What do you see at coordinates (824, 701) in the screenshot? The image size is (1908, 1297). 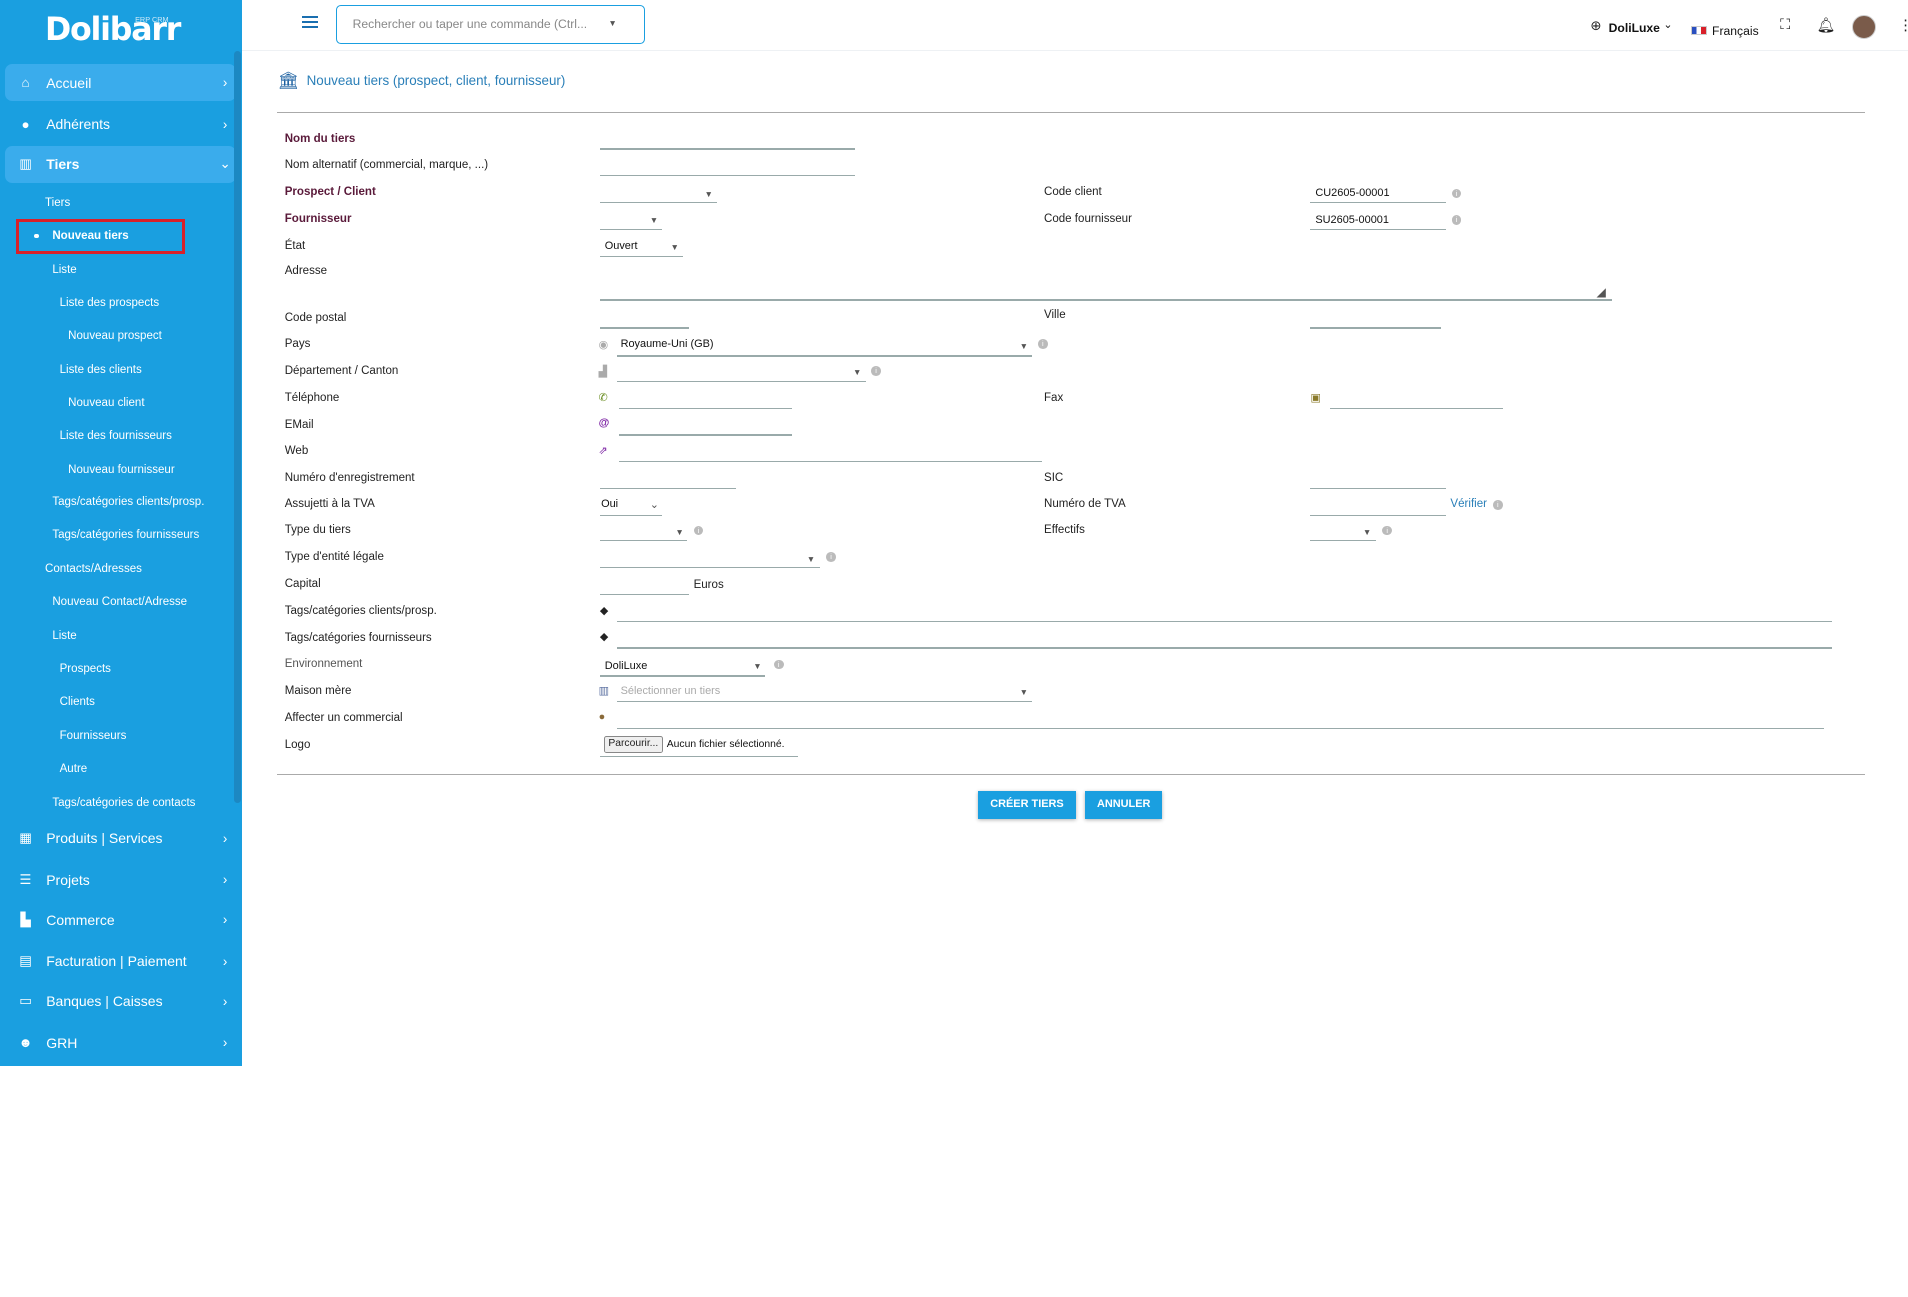 I see `maison-mere-underline` at bounding box center [824, 701].